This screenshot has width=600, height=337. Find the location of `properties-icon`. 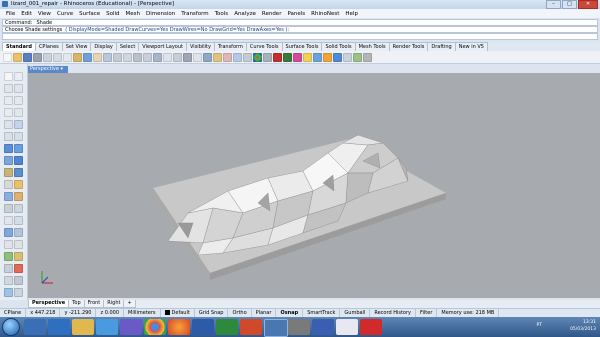

properties-icon is located at coordinates (237, 57).